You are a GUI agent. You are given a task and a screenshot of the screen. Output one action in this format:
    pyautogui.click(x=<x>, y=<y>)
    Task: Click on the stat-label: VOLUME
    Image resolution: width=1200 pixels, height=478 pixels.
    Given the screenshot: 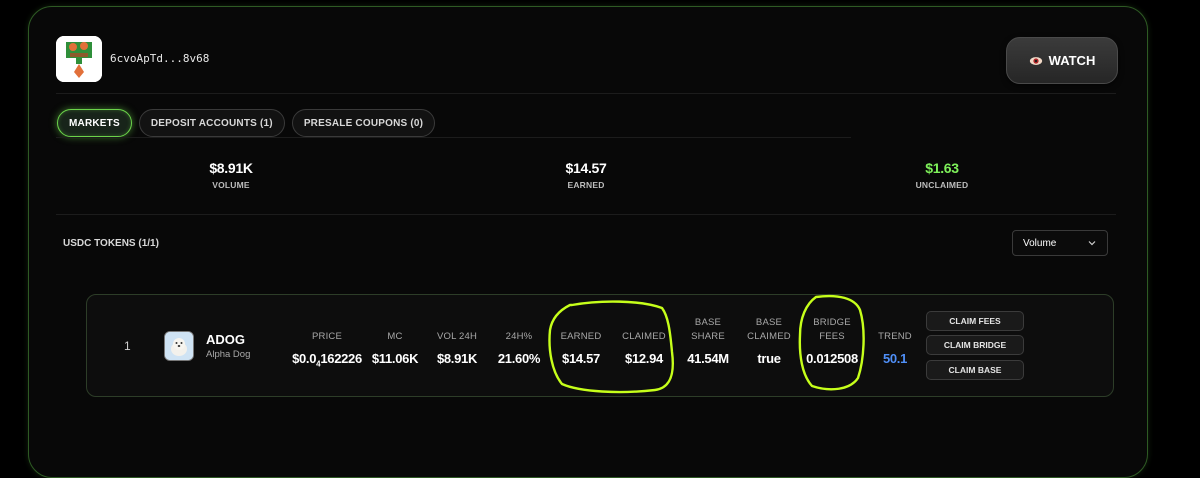 What is the action you would take?
    pyautogui.click(x=231, y=185)
    